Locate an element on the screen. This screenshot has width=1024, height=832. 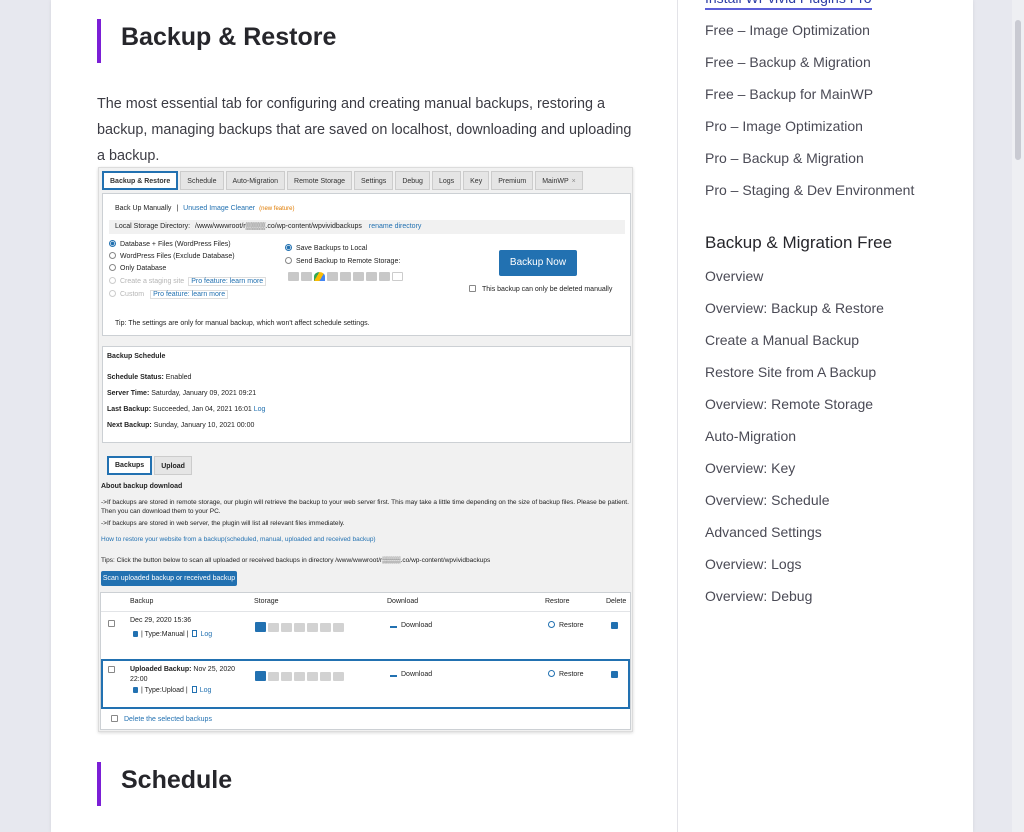
backup-now-button: Backup Now is located at coordinates (538, 263).